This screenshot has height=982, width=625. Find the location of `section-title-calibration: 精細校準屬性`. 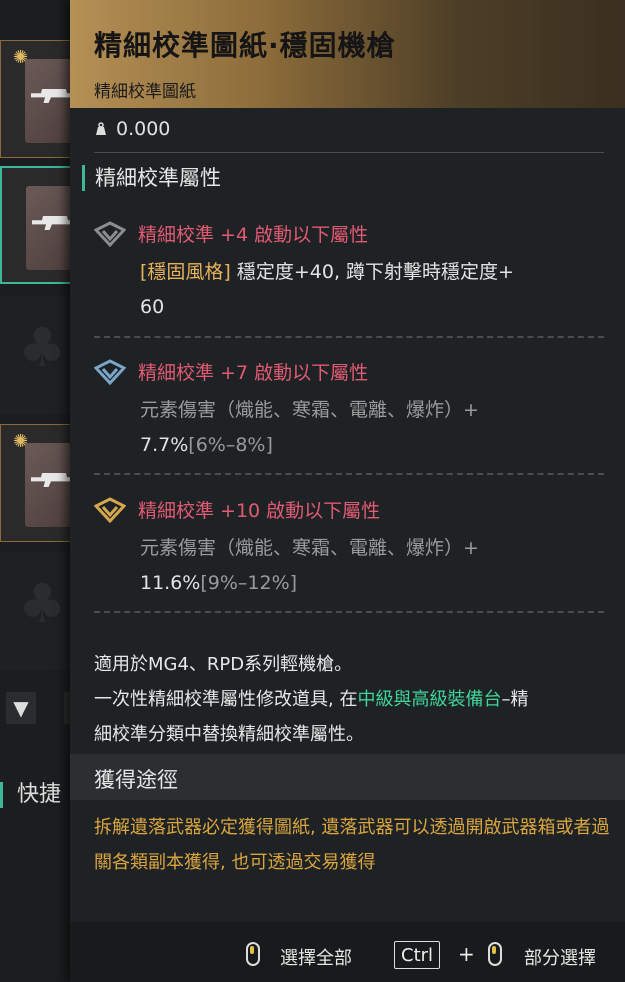

section-title-calibration: 精細校準屬性 is located at coordinates (151, 178).